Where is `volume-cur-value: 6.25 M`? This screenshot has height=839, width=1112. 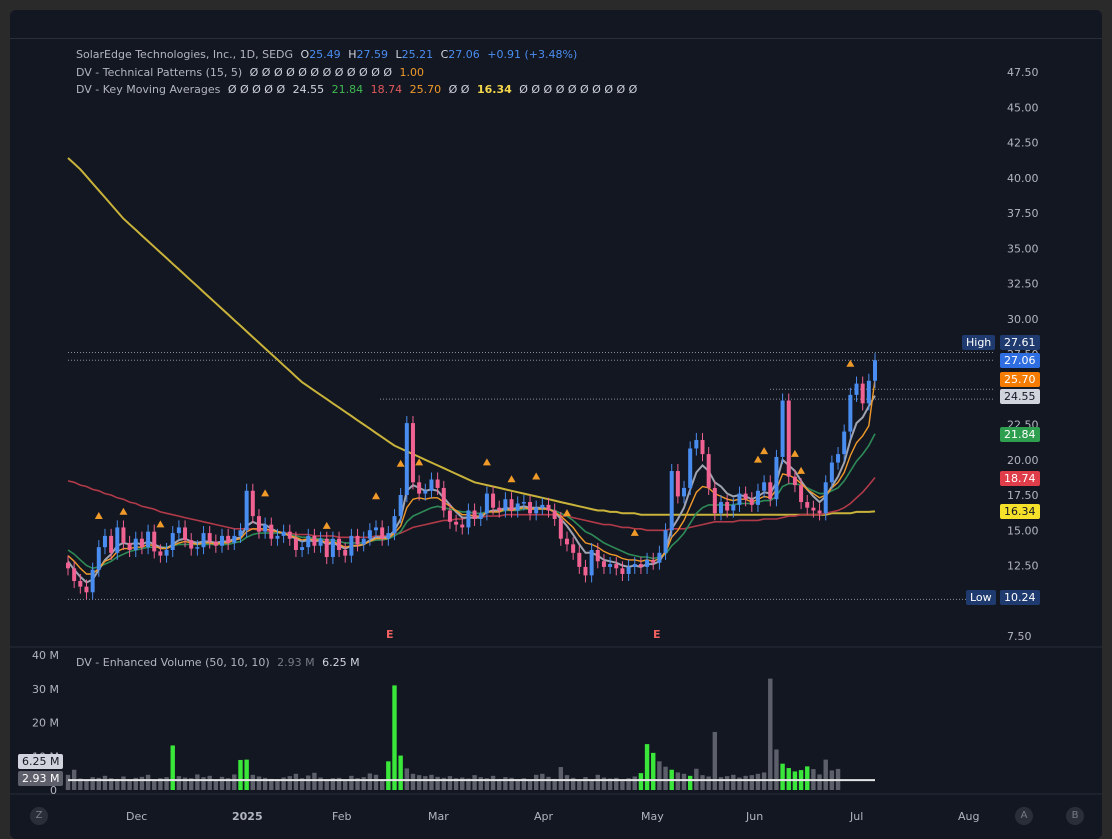
volume-cur-value: 6.25 M is located at coordinates (341, 662).